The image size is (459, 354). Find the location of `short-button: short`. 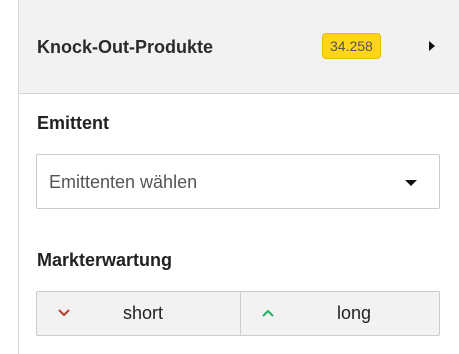

short-button: short is located at coordinates (138, 313).